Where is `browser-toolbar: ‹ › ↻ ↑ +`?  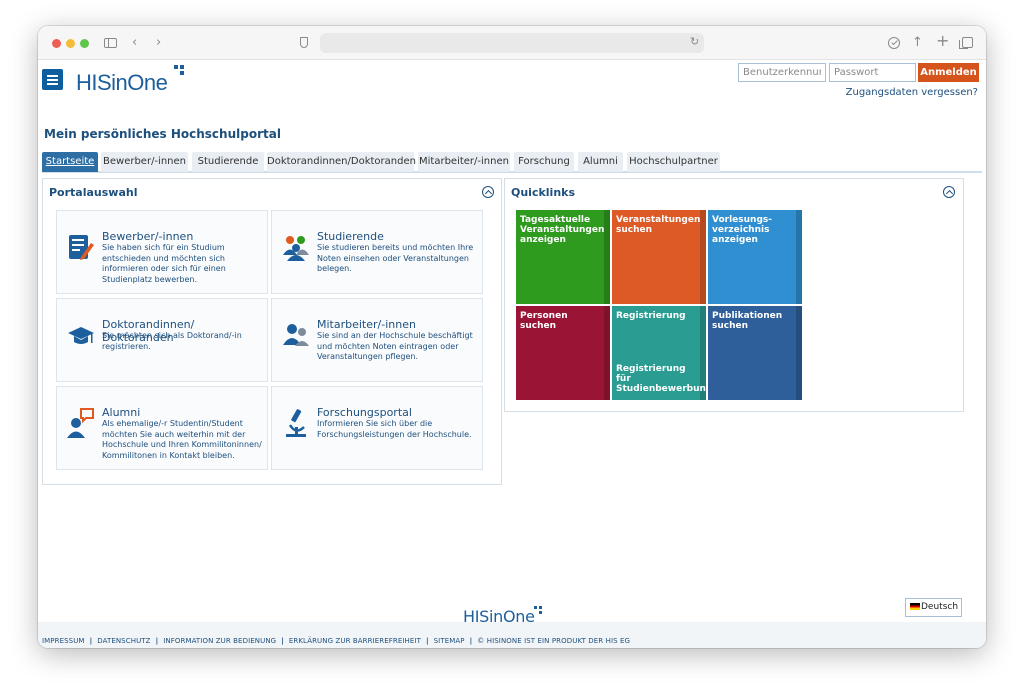
browser-toolbar: ‹ › ↻ ↑ + is located at coordinates (512, 43).